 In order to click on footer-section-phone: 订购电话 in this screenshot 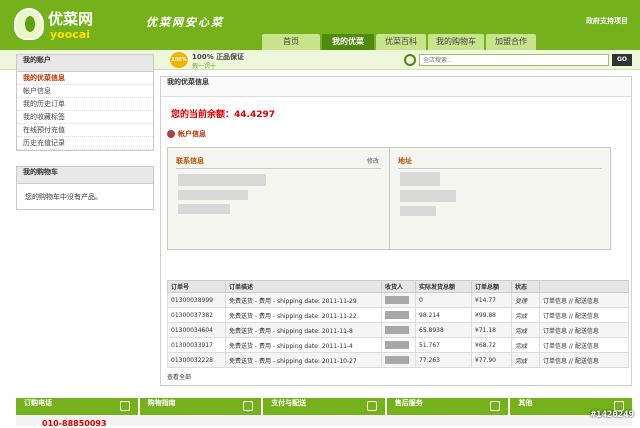, I will do `click(78, 406)`.